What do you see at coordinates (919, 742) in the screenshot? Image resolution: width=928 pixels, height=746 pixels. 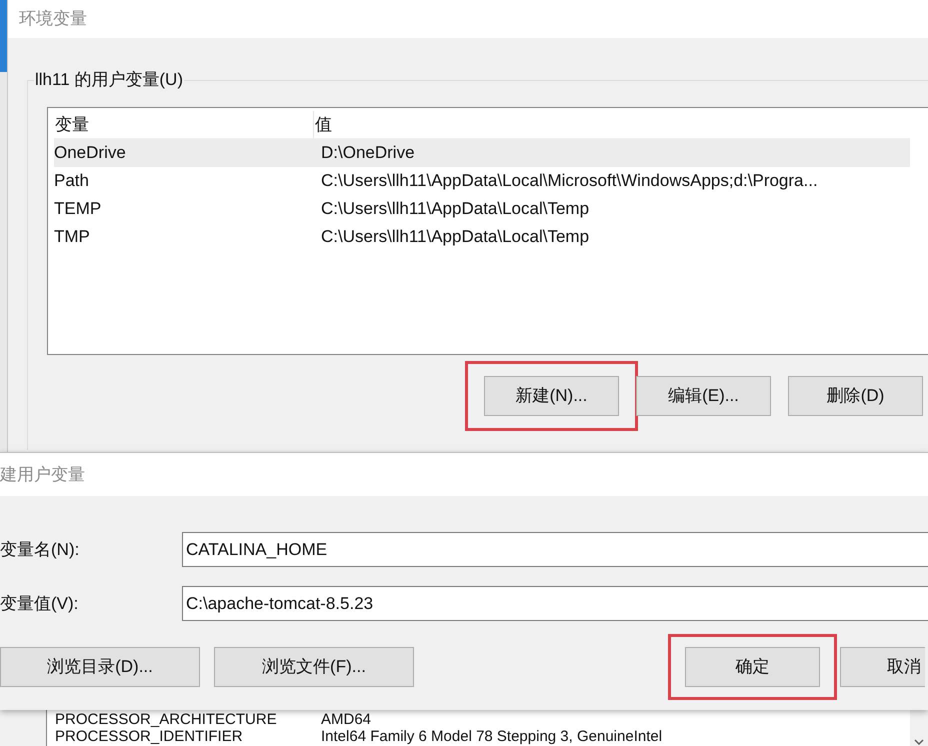 I see `scroll-down-icon` at bounding box center [919, 742].